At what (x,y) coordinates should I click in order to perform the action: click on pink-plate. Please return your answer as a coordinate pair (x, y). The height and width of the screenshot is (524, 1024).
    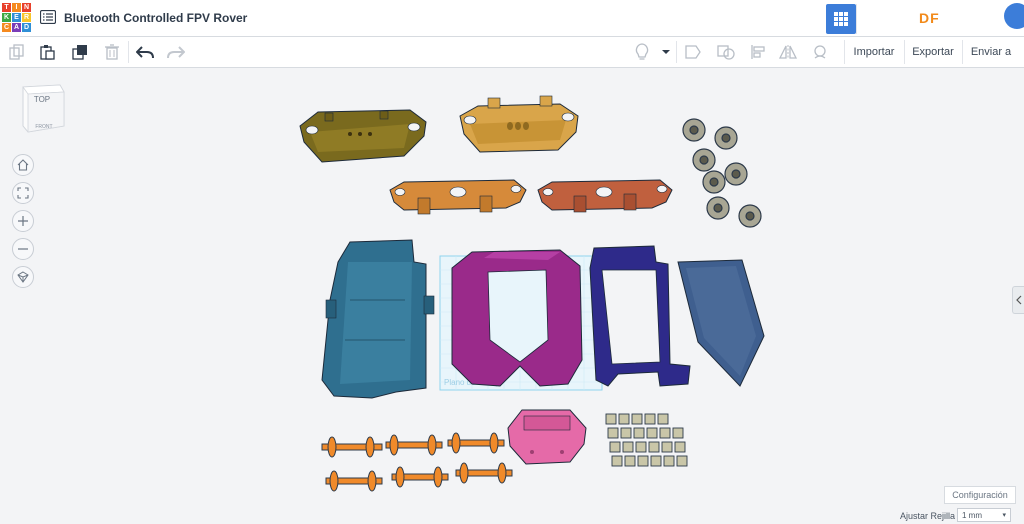
    Looking at the image, I should click on (547, 437).